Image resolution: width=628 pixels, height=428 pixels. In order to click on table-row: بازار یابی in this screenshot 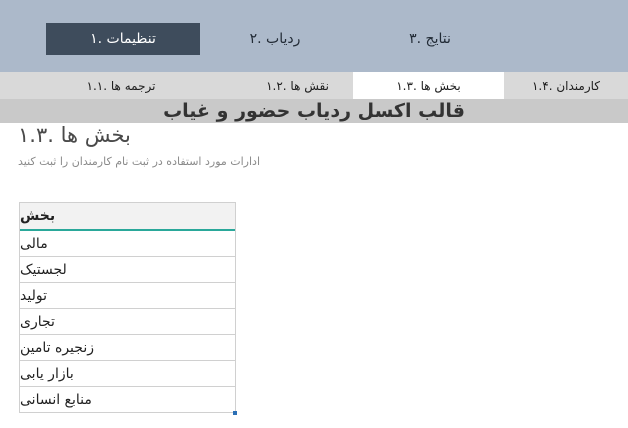, I will do `click(127, 374)`.